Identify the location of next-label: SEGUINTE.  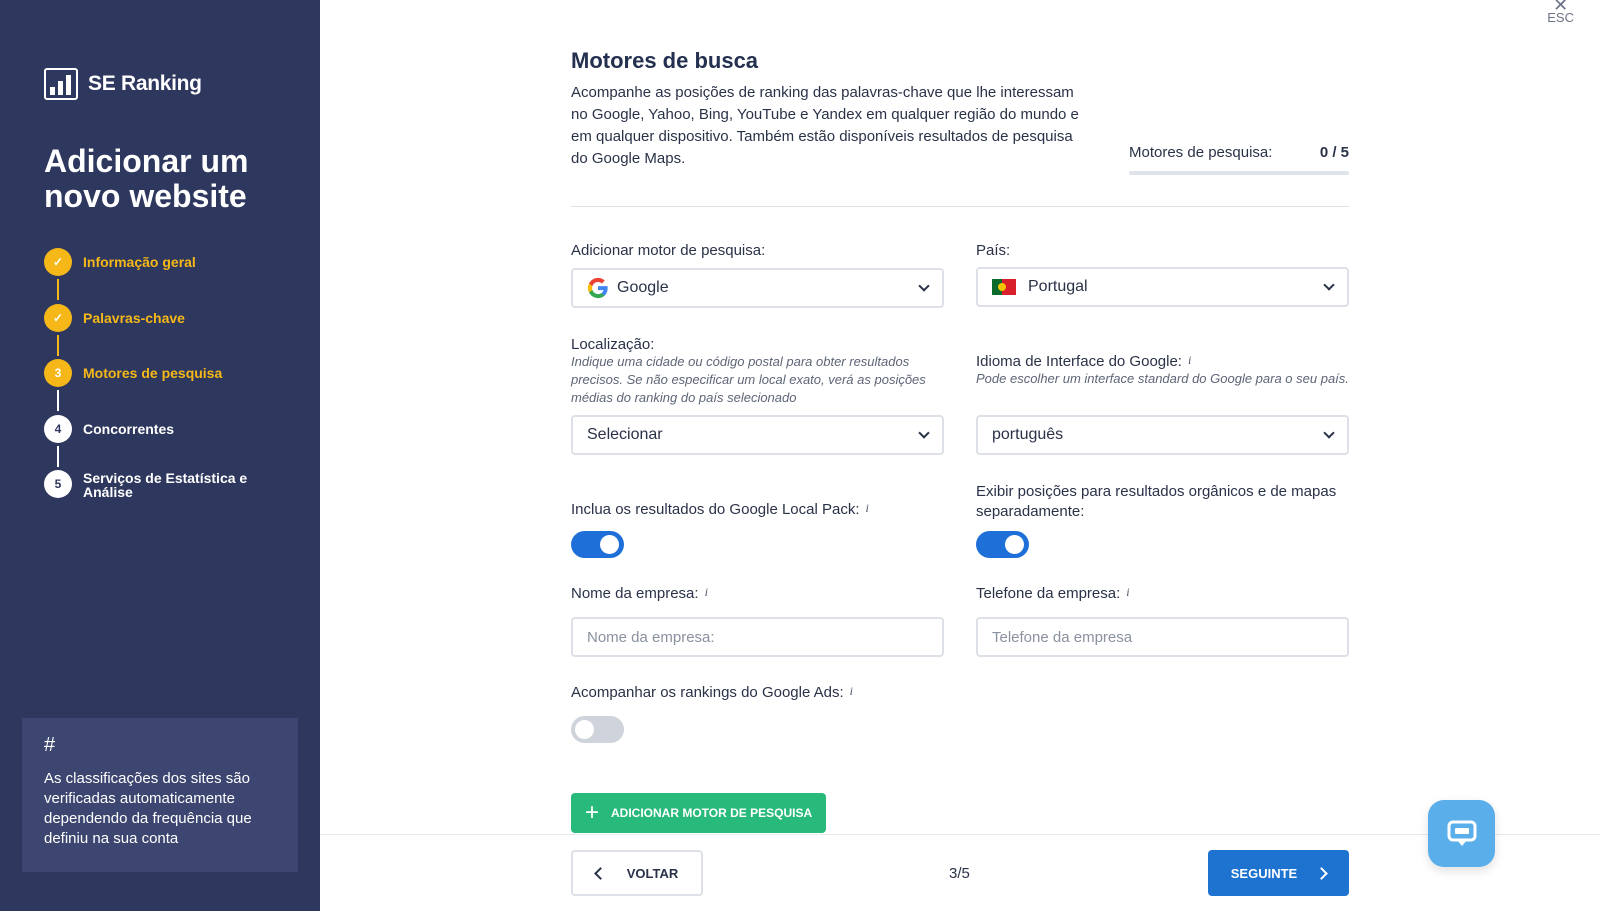
(1264, 873).